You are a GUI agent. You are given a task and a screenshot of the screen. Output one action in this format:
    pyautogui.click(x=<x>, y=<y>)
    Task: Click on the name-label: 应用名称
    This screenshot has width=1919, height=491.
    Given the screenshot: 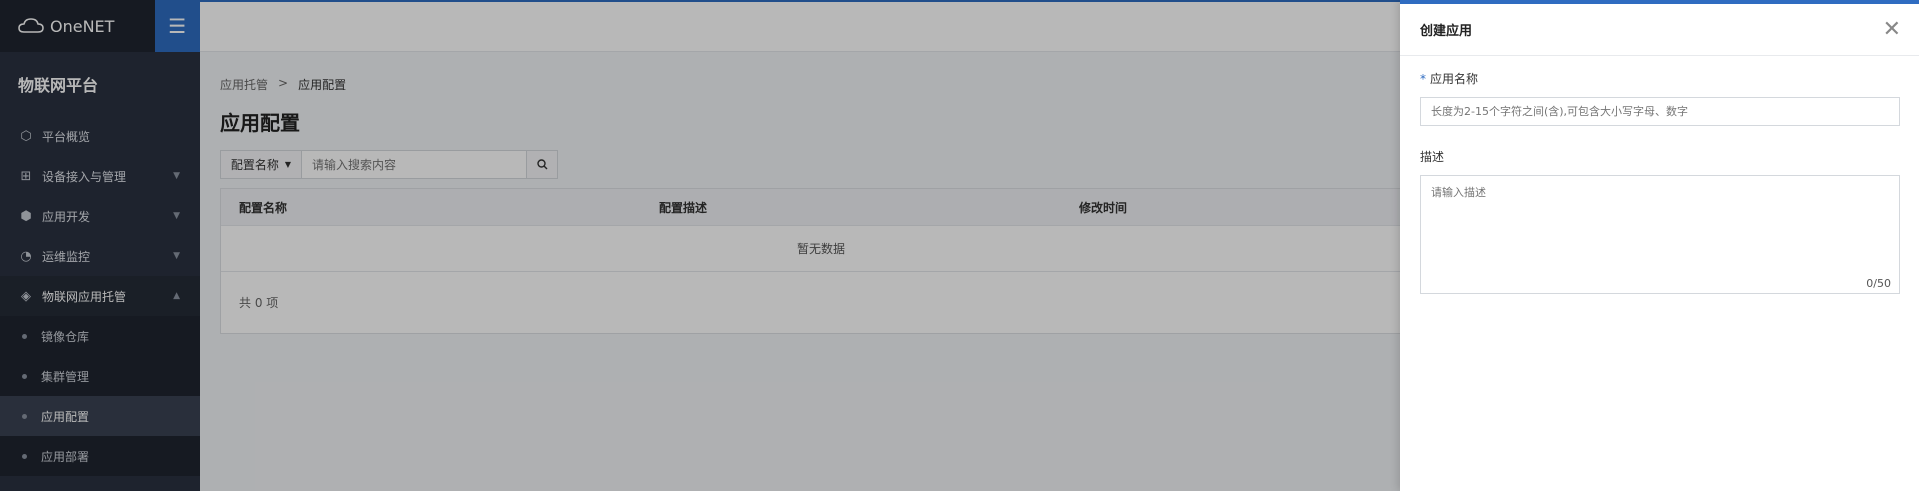 What is the action you would take?
    pyautogui.click(x=1454, y=79)
    